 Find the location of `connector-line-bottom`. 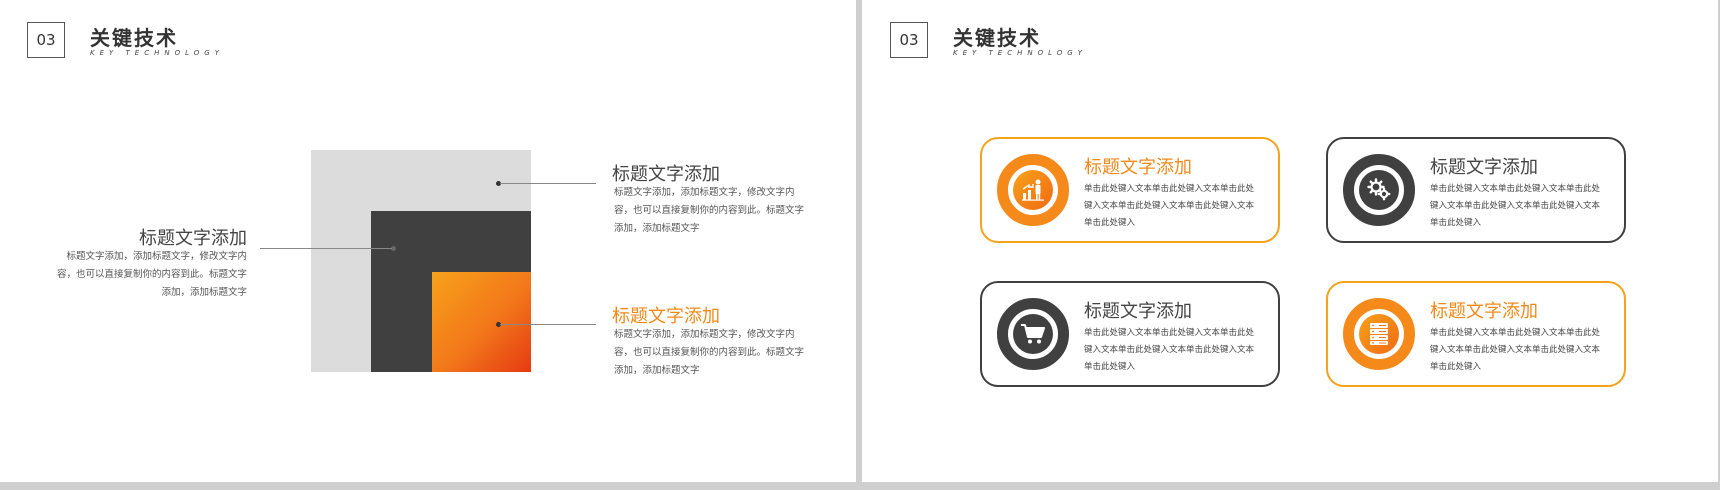

connector-line-bottom is located at coordinates (548, 324).